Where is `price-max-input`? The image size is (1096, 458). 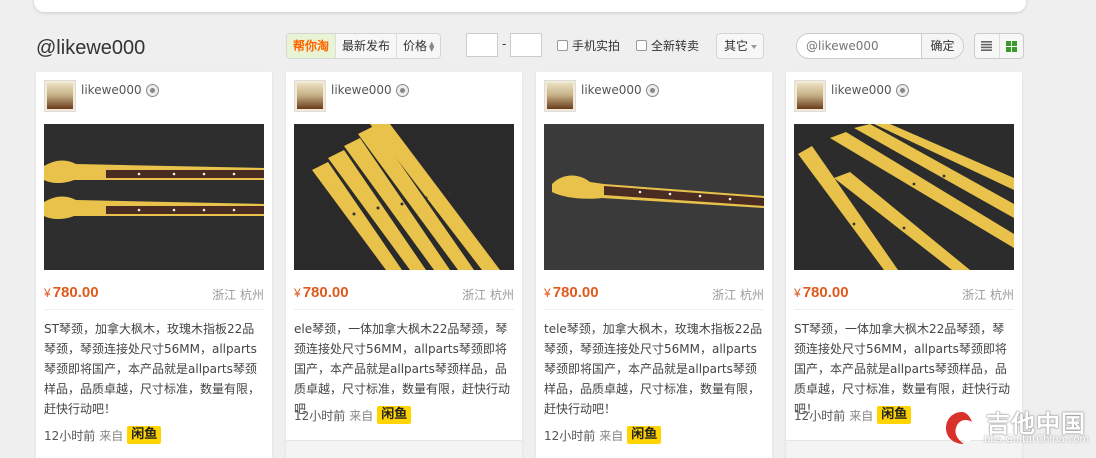 price-max-input is located at coordinates (526, 45).